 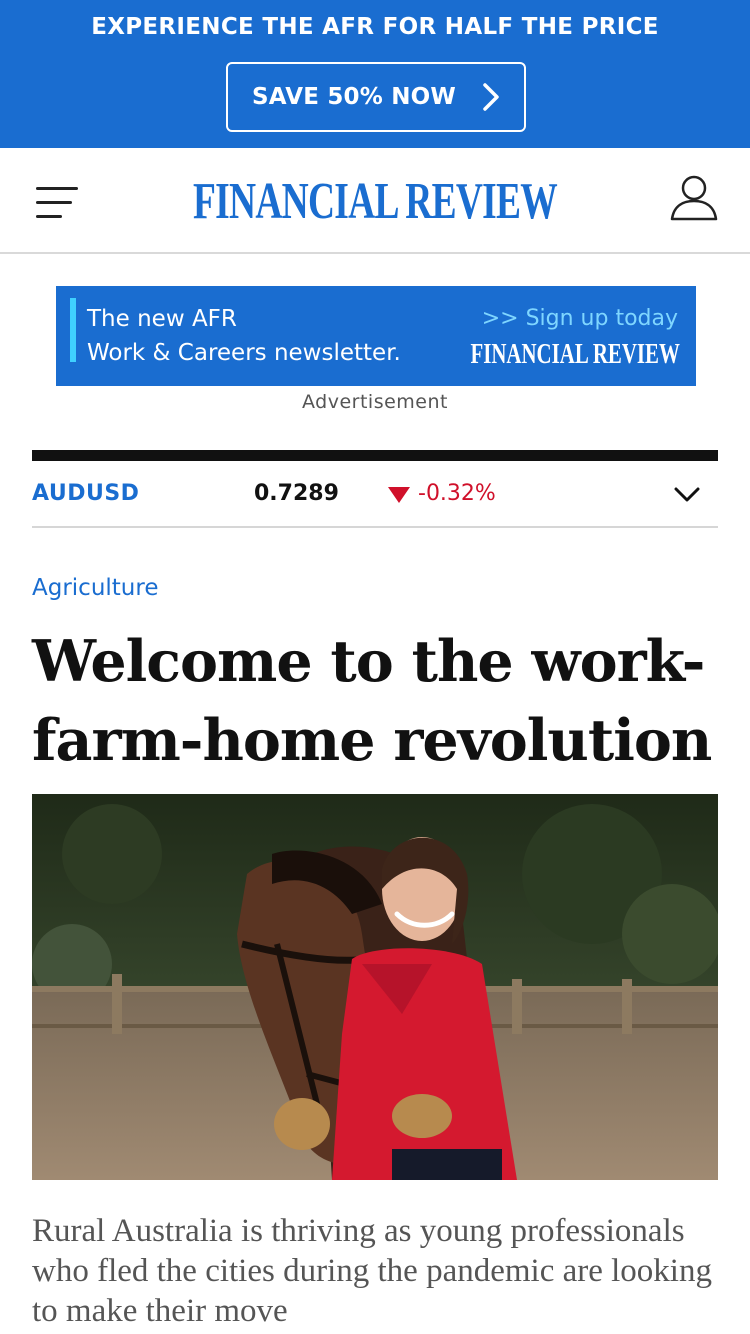 I want to click on promo-title: EXPERIENCE THE AFR FOR HALF THE PRICE, so click(x=375, y=27).